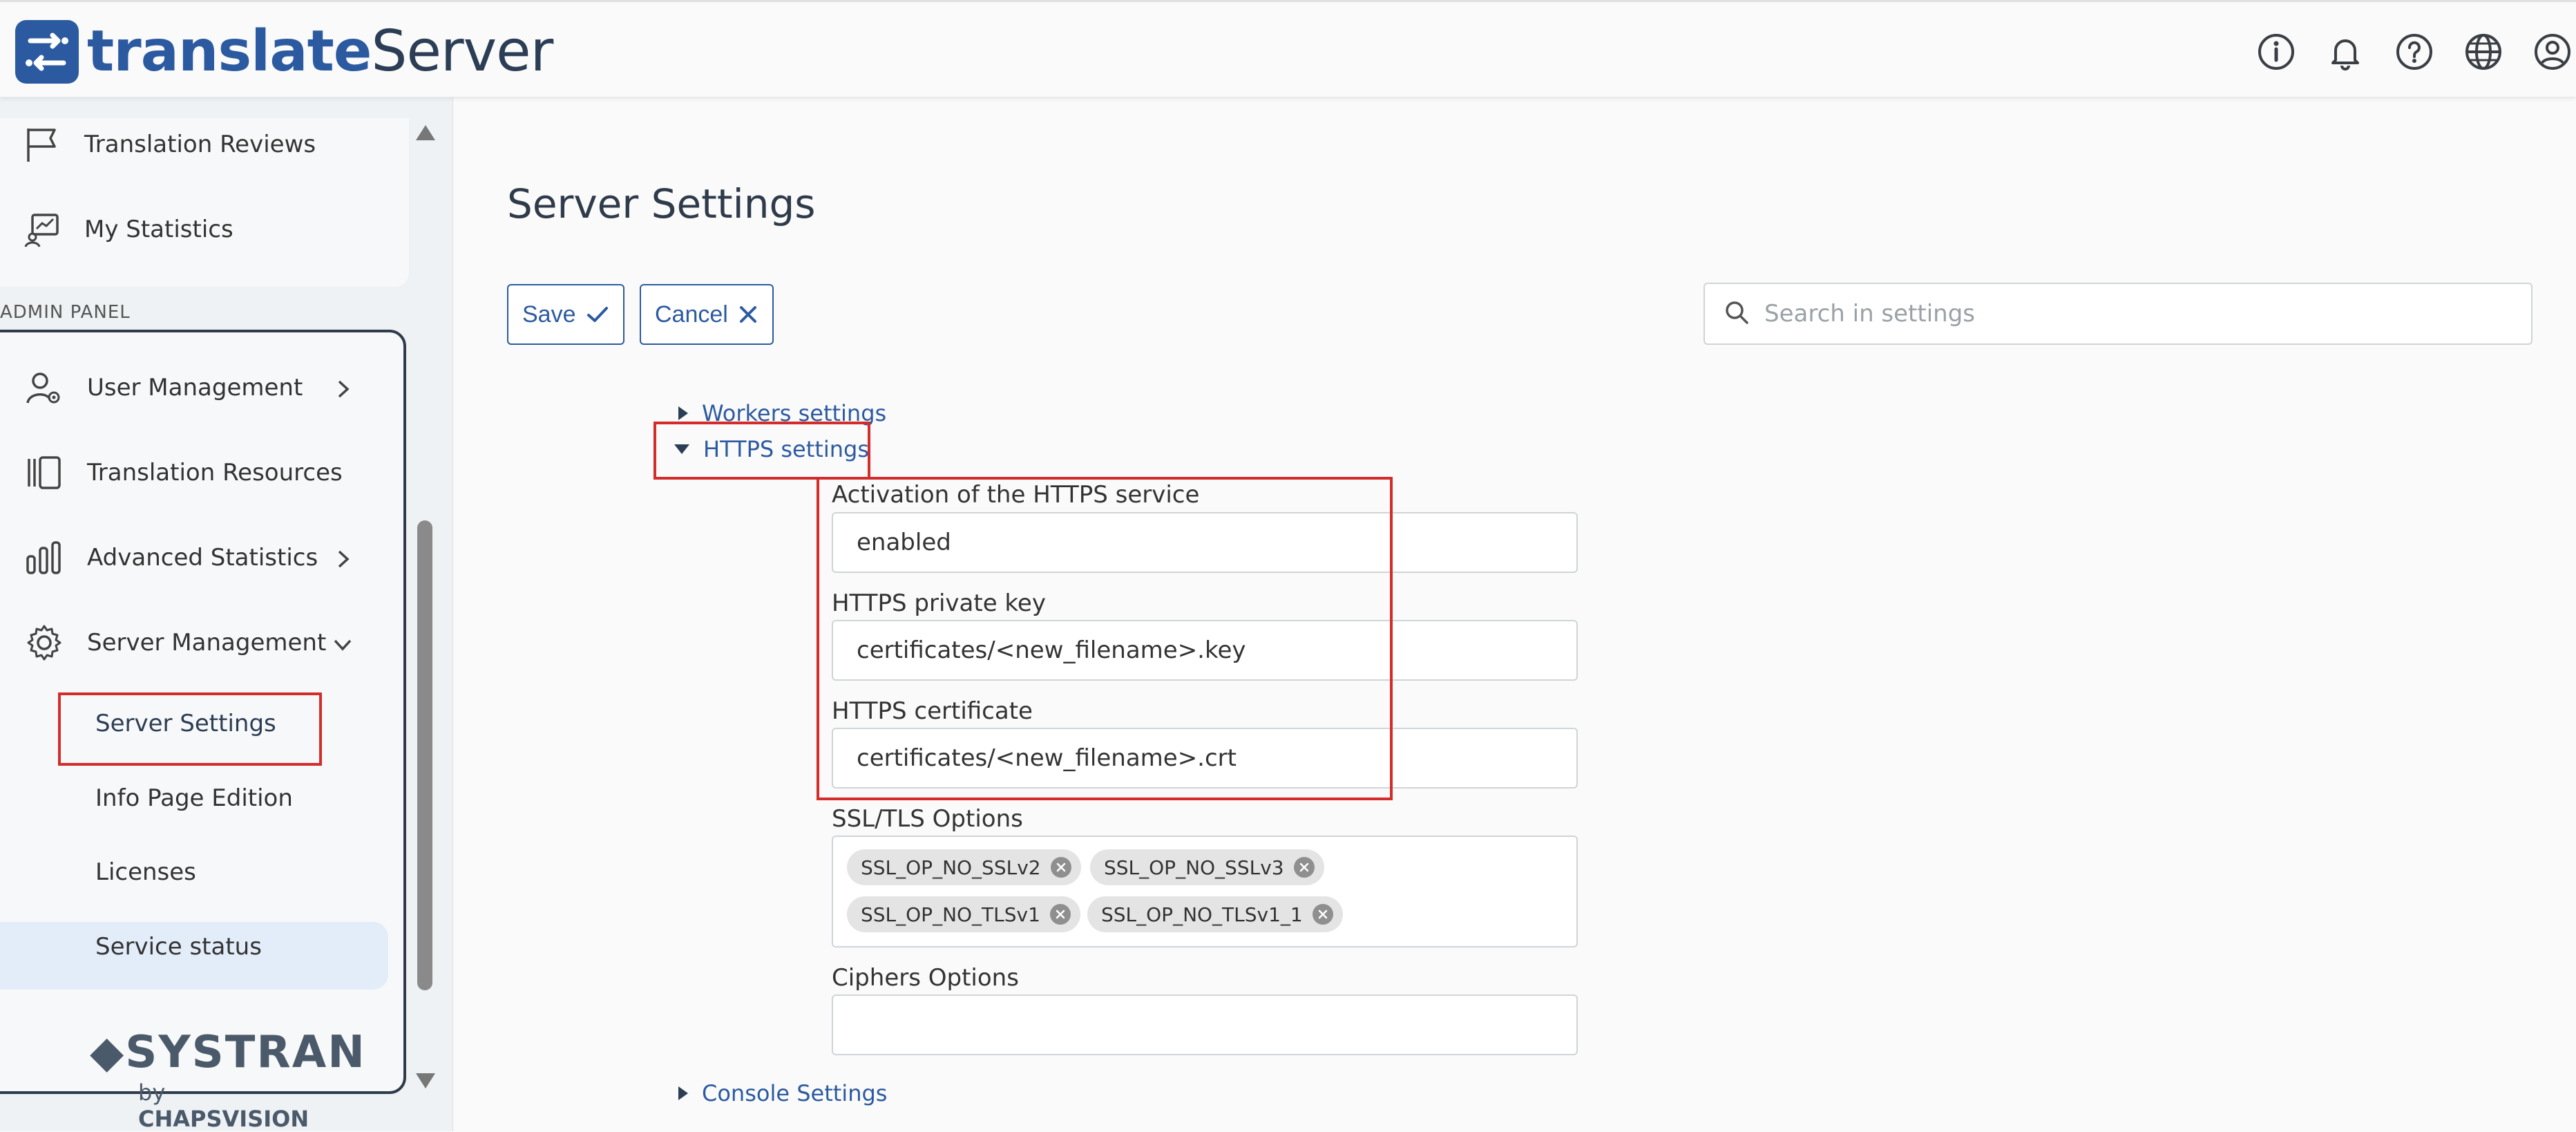 This screenshot has height=1132, width=2576. What do you see at coordinates (771, 449) in the screenshot?
I see `section-https-settings: HTTPS settings` at bounding box center [771, 449].